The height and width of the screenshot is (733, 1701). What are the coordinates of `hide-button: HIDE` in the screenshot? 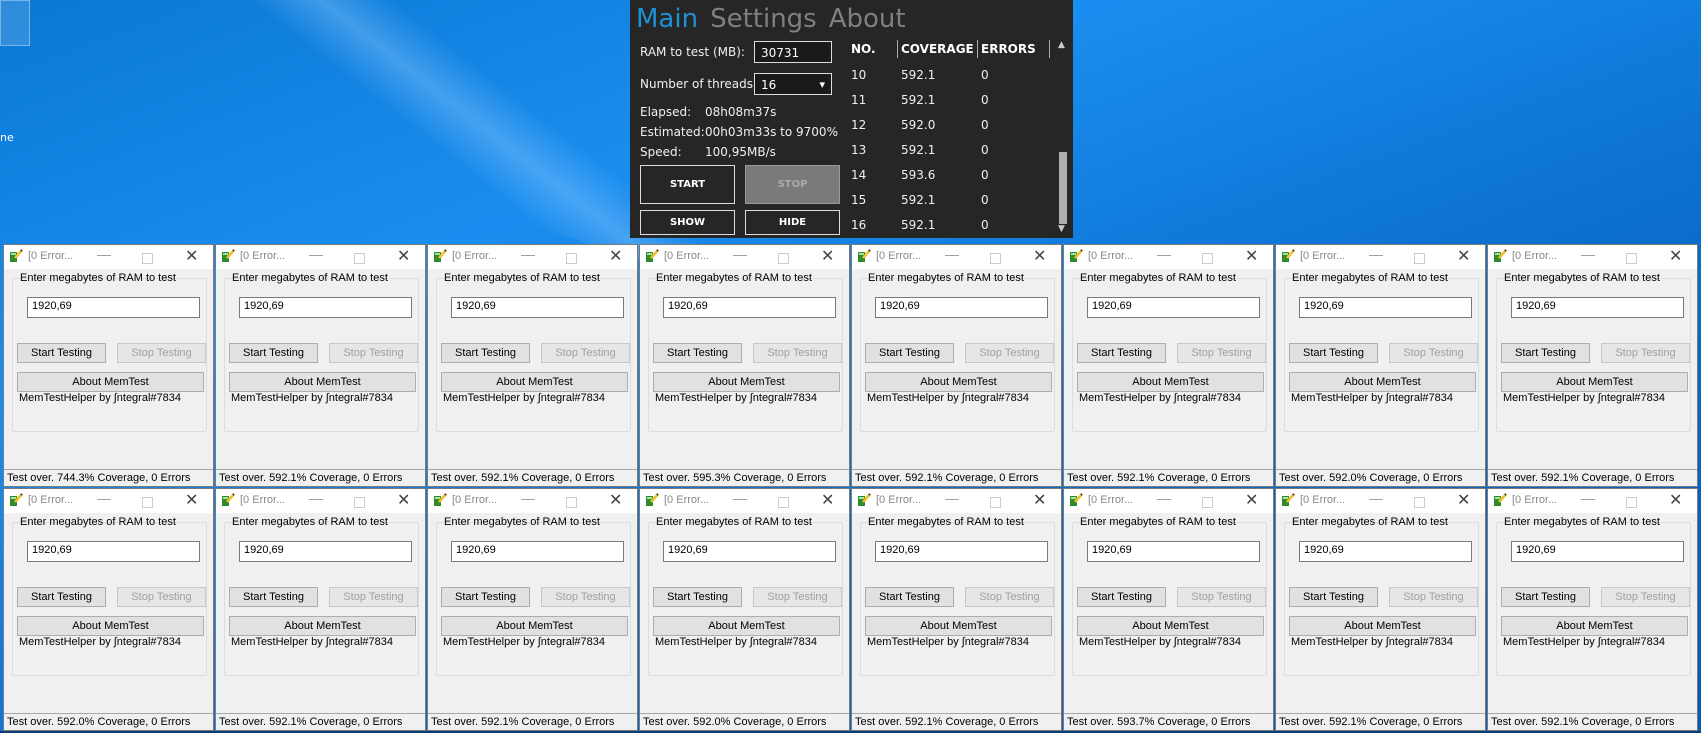 It's located at (792, 222).